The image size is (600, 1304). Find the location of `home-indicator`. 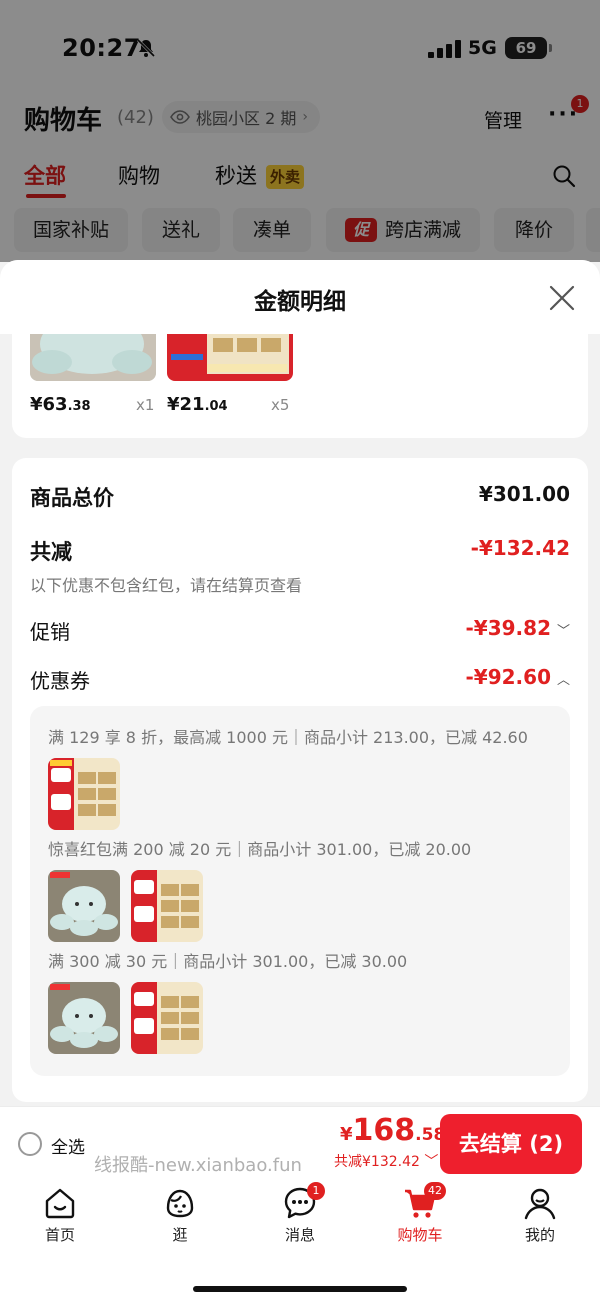

home-indicator is located at coordinates (300, 1289).